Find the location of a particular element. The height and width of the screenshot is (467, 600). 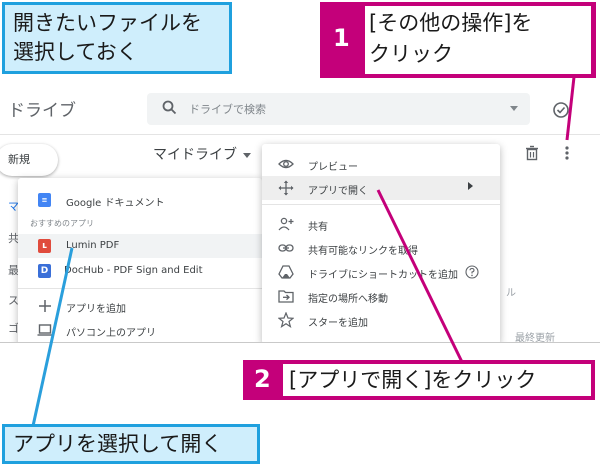

lumin-pdf-icon: ʟ is located at coordinates (44, 246).